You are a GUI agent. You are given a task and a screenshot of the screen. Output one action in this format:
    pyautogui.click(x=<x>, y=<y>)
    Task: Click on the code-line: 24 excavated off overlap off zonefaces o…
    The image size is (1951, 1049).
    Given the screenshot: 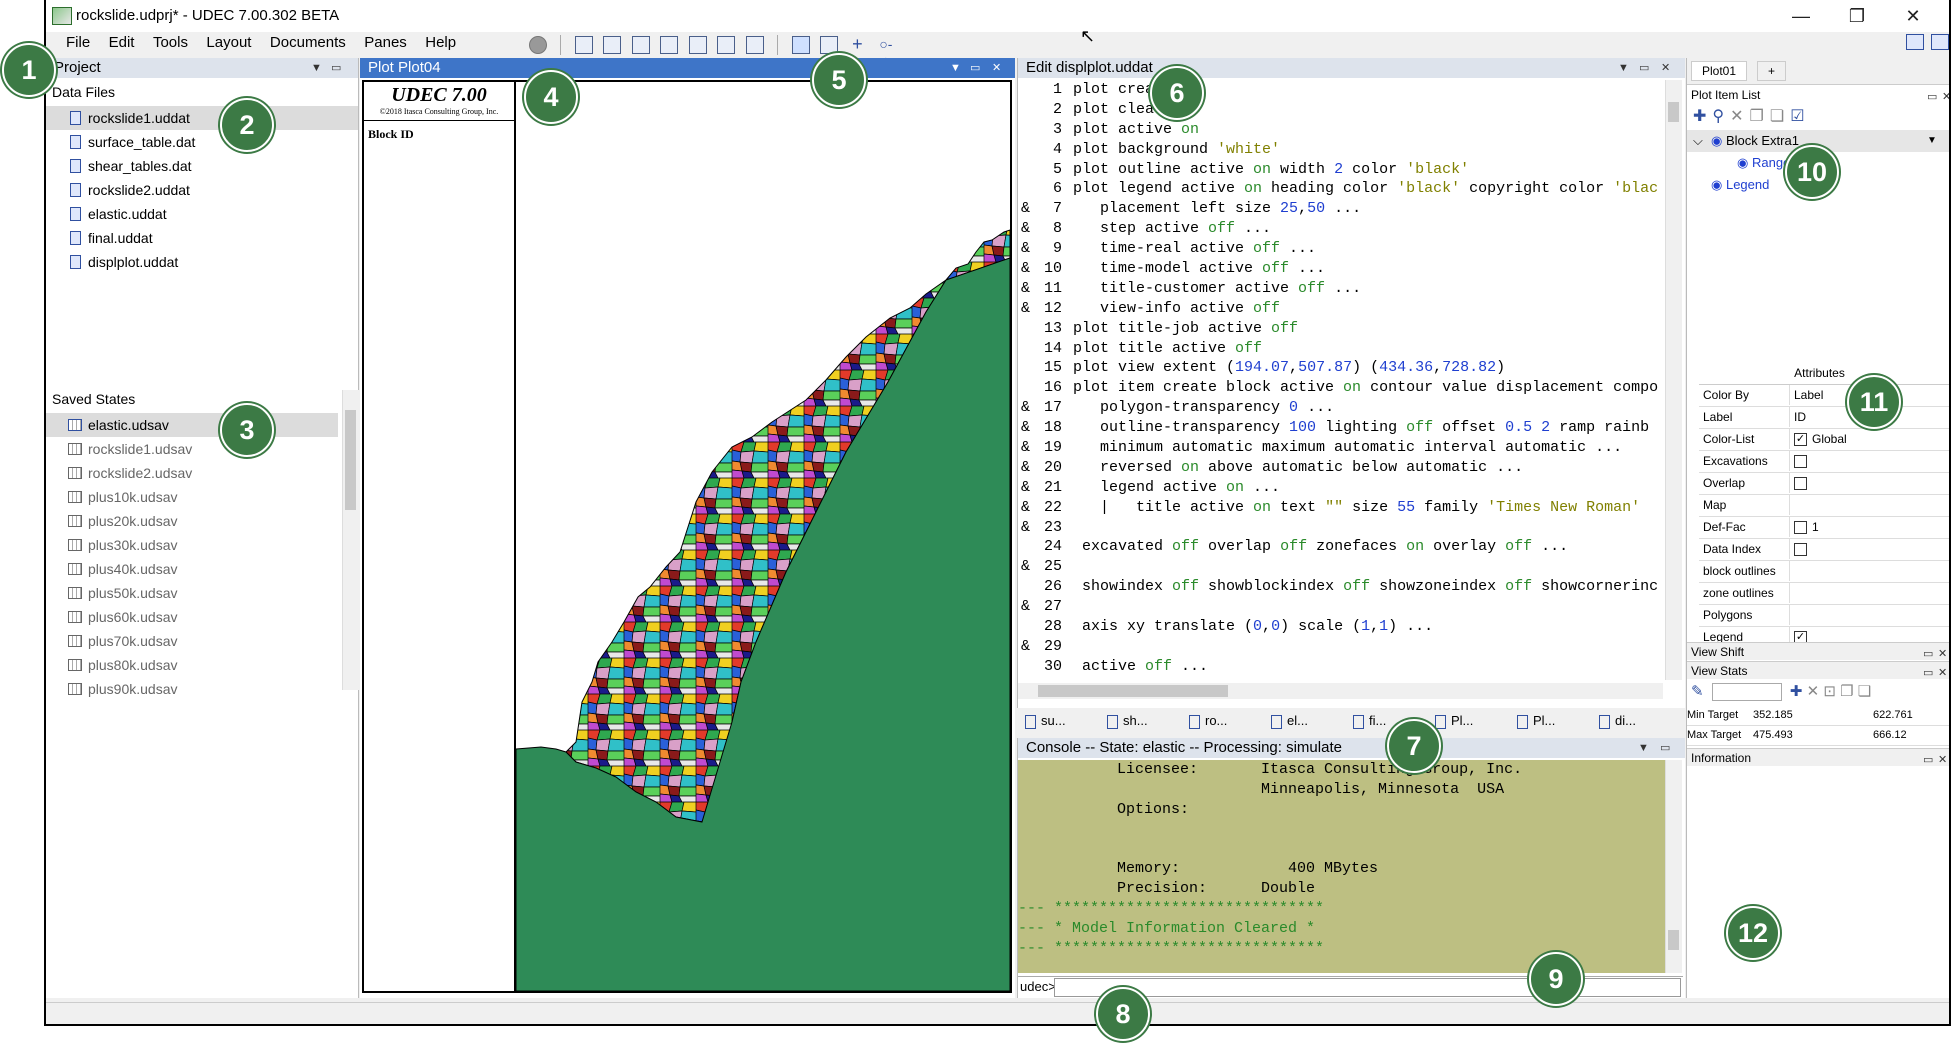 What is the action you would take?
    pyautogui.click(x=1340, y=547)
    